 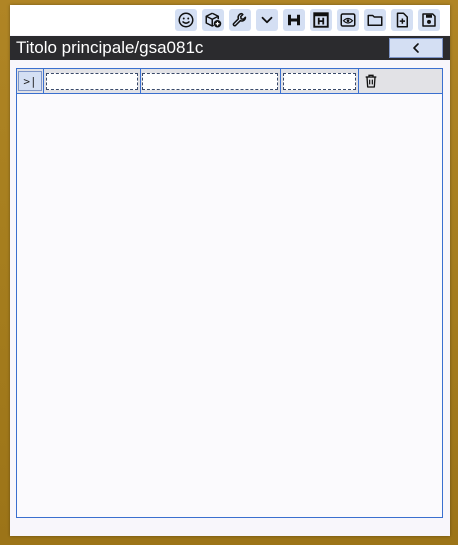 I want to click on heading-button, so click(x=294, y=20).